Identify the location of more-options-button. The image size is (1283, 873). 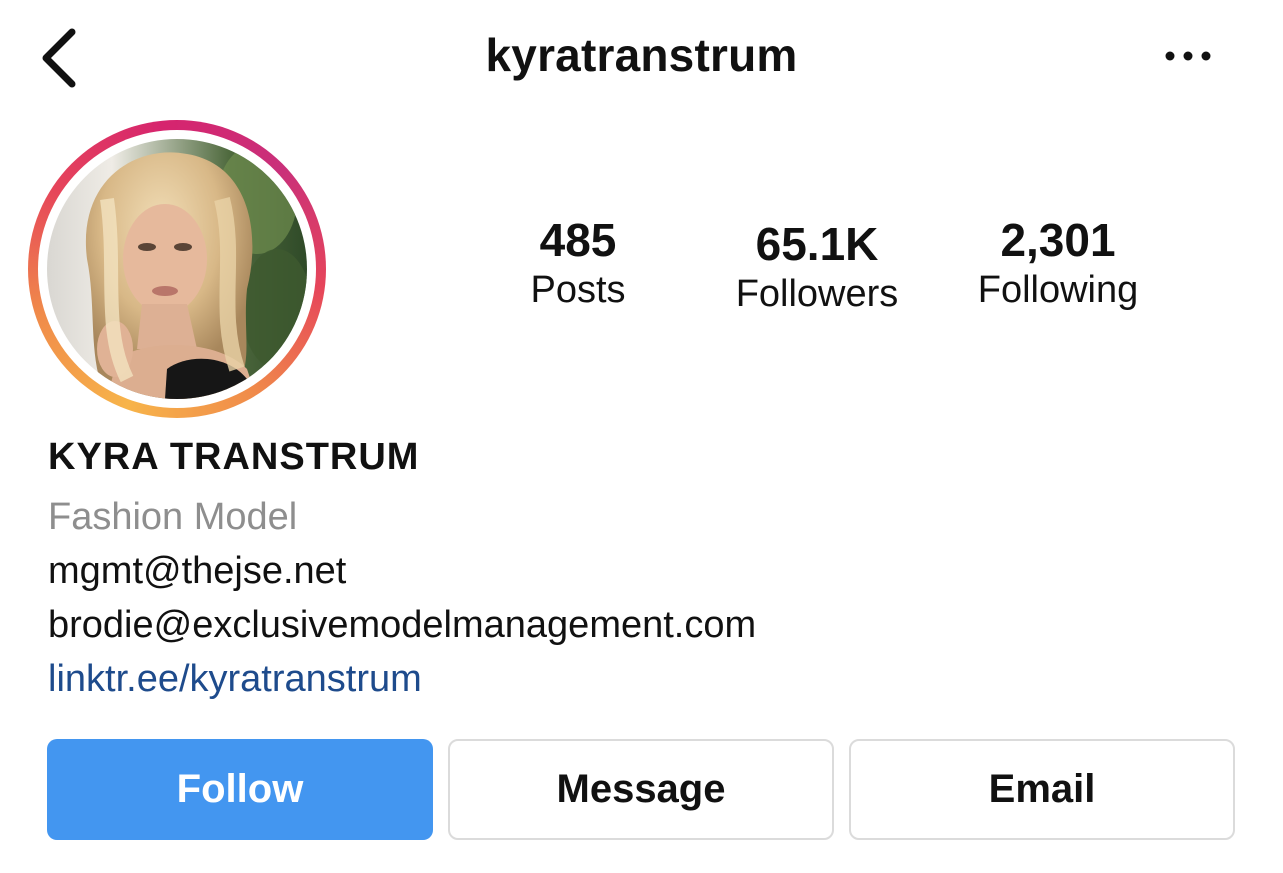
(1188, 56).